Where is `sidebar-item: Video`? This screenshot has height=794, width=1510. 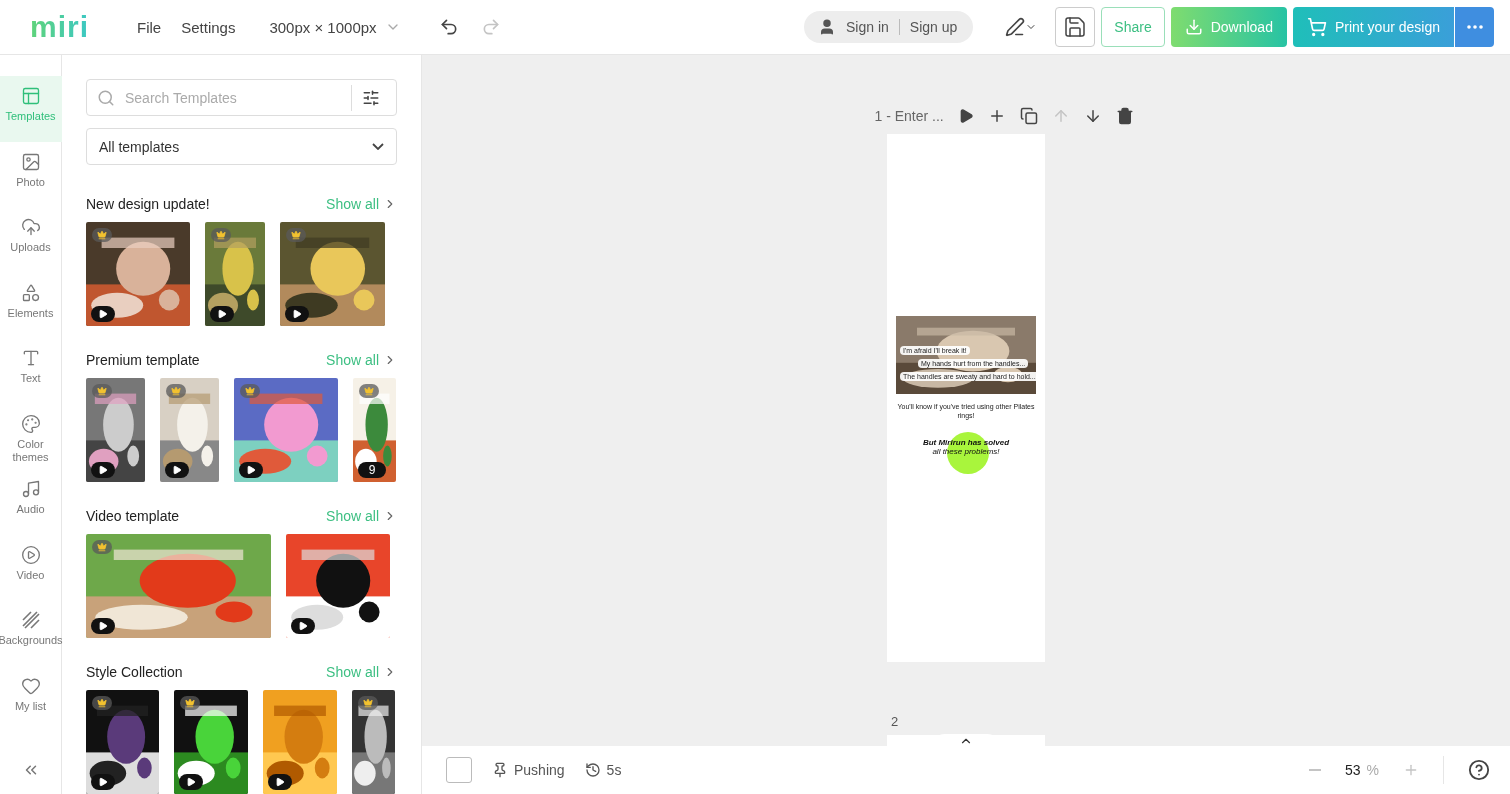 sidebar-item: Video is located at coordinates (31, 567).